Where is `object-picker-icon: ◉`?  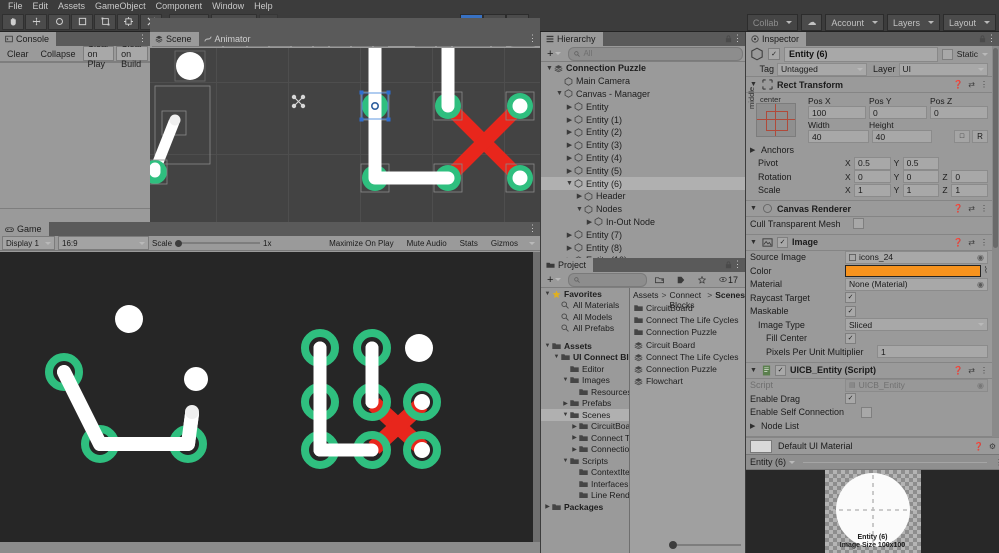 object-picker-icon: ◉ is located at coordinates (980, 284).